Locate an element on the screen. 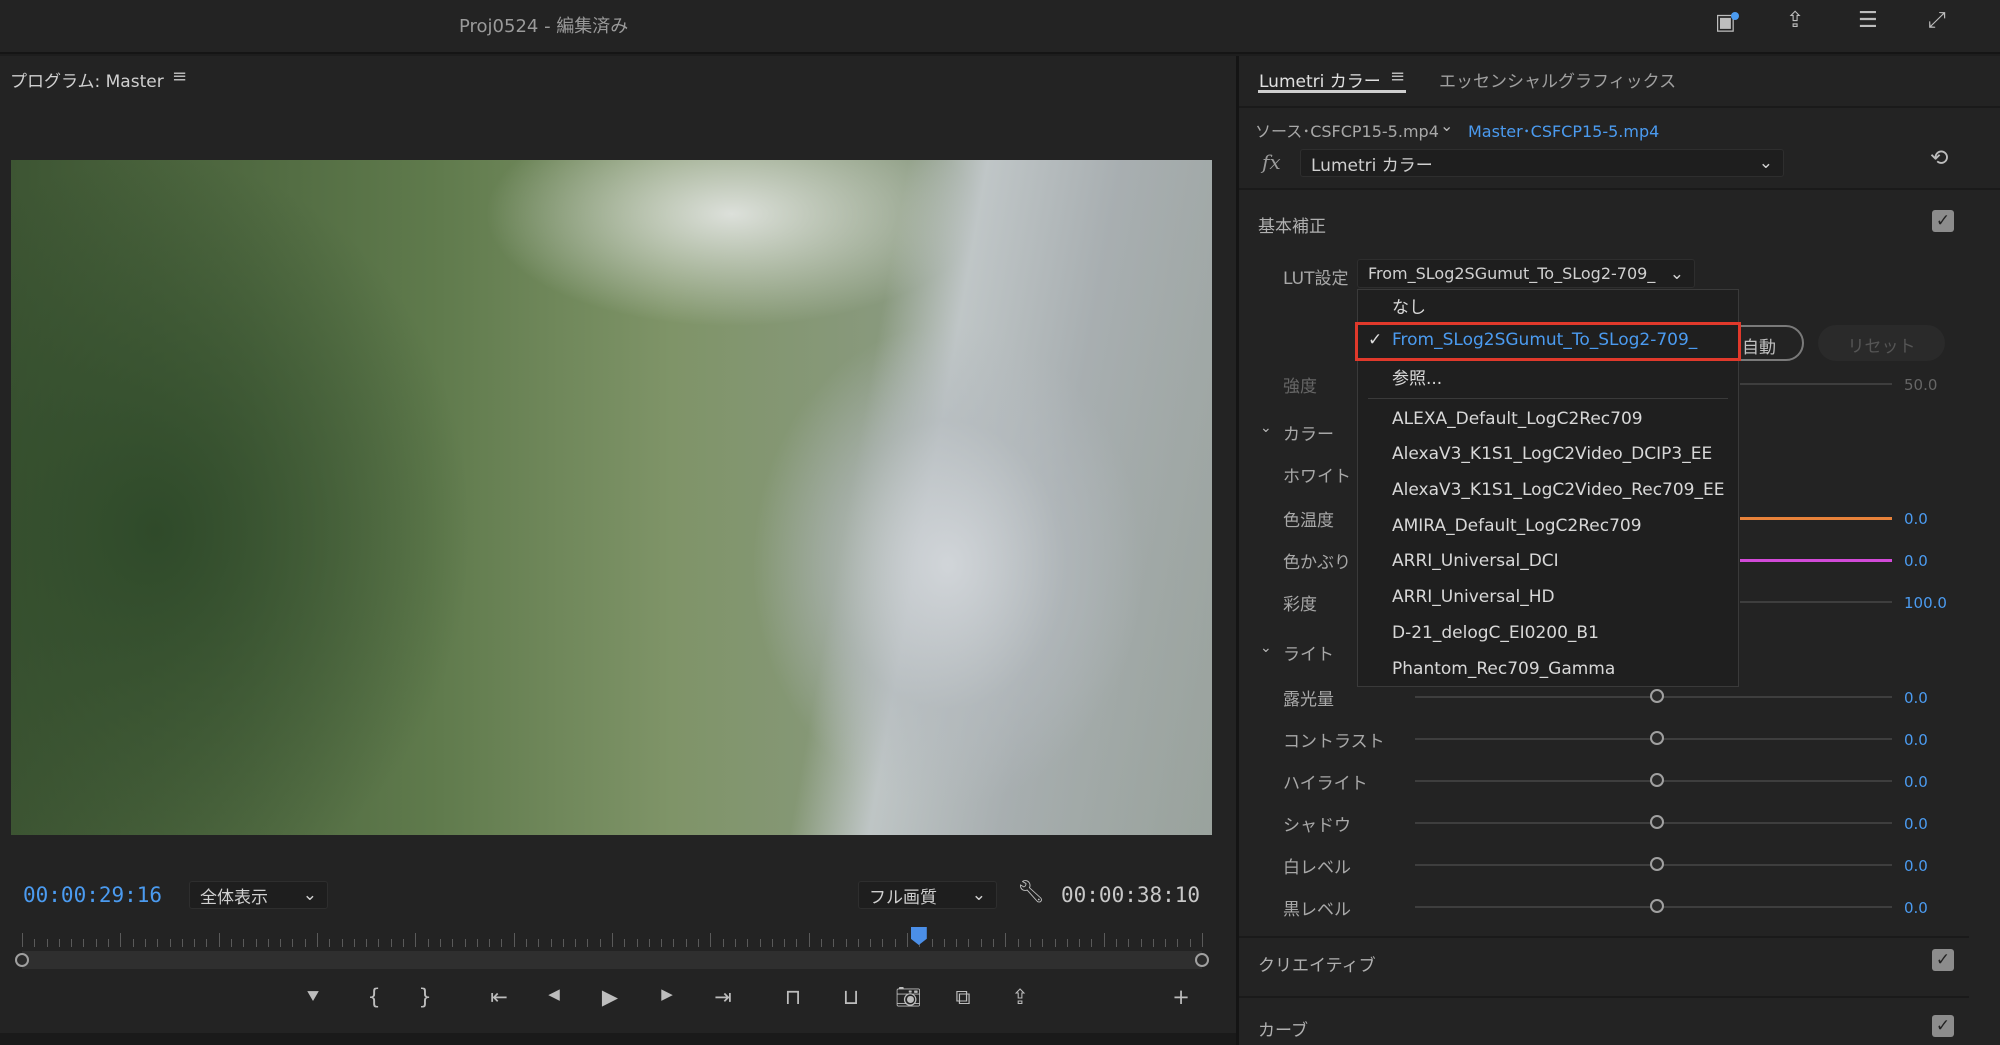 This screenshot has width=2000, height=1045. selection-highlight-box is located at coordinates (1548, 341).